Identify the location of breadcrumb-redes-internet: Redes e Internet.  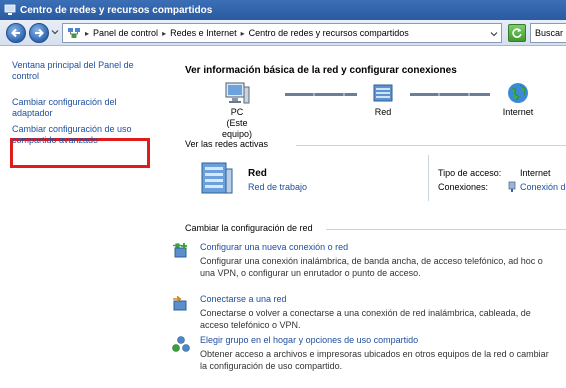
(203, 33).